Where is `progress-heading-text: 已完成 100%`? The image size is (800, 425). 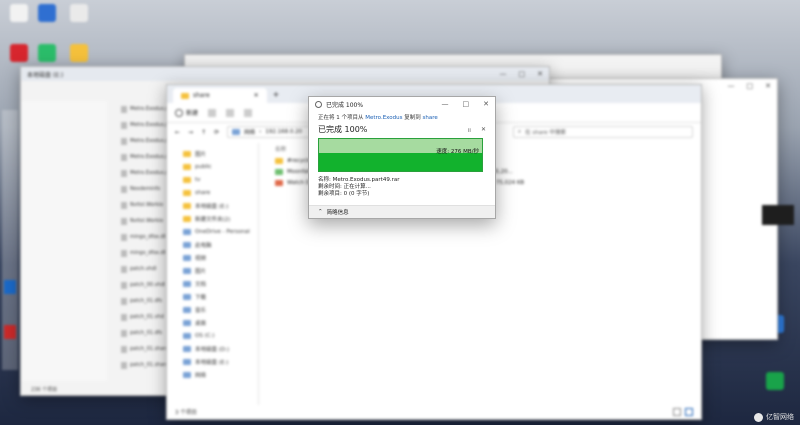 progress-heading-text: 已完成 100% is located at coordinates (343, 129).